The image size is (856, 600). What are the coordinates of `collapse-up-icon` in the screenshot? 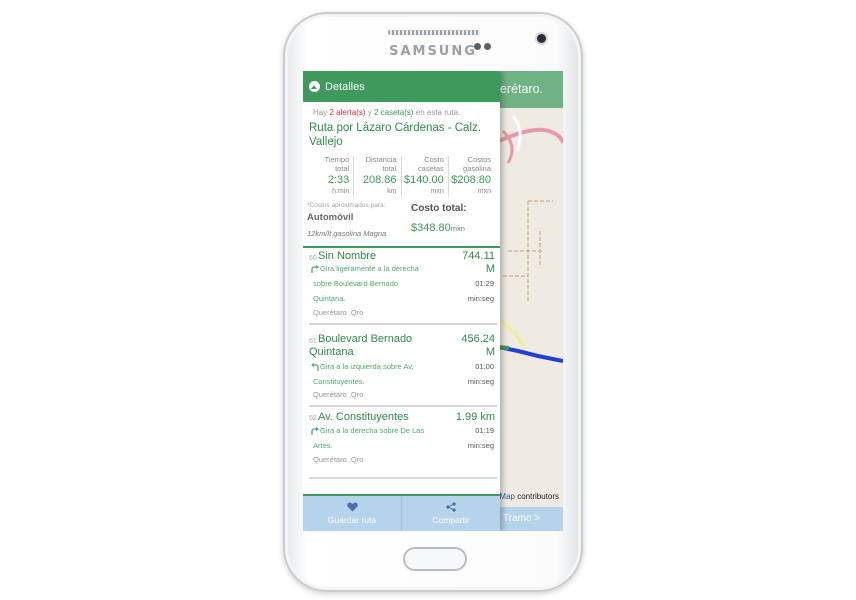 It's located at (314, 86).